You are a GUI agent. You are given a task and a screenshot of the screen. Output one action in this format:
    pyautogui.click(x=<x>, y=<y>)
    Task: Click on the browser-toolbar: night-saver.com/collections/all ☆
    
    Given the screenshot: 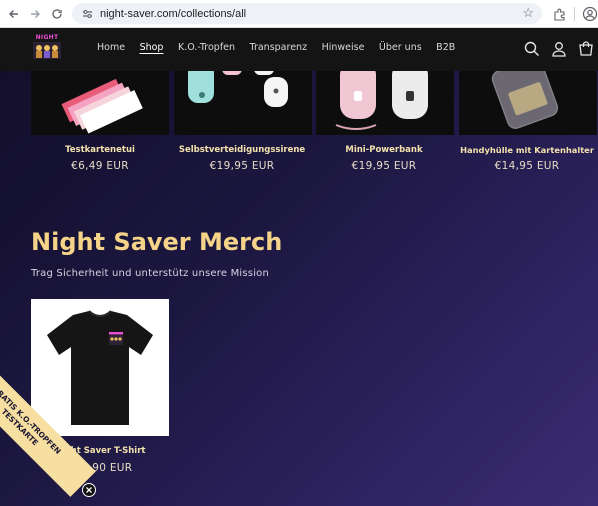 What is the action you would take?
    pyautogui.click(x=299, y=14)
    